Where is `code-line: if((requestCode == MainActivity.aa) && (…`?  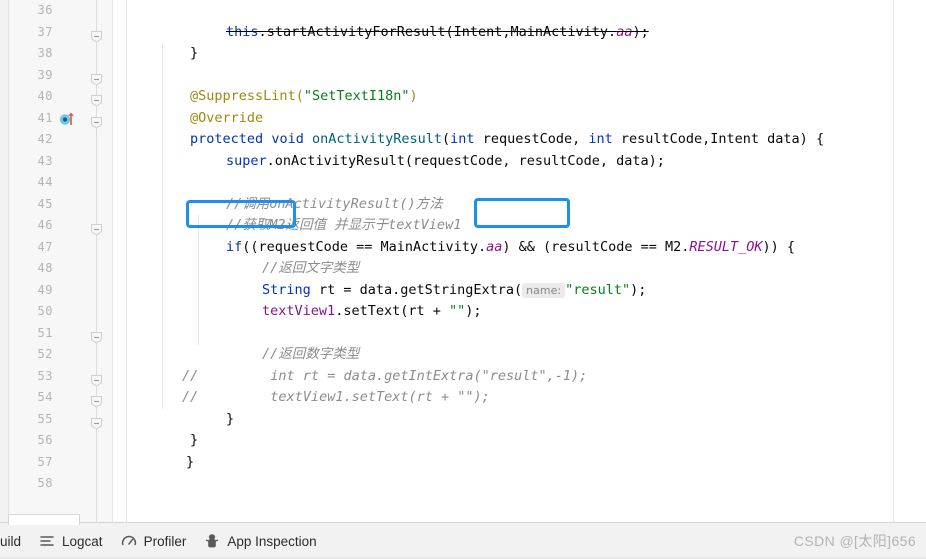 code-line: if((requestCode == MainActivity.aa) && (… is located at coordinates (519, 235).